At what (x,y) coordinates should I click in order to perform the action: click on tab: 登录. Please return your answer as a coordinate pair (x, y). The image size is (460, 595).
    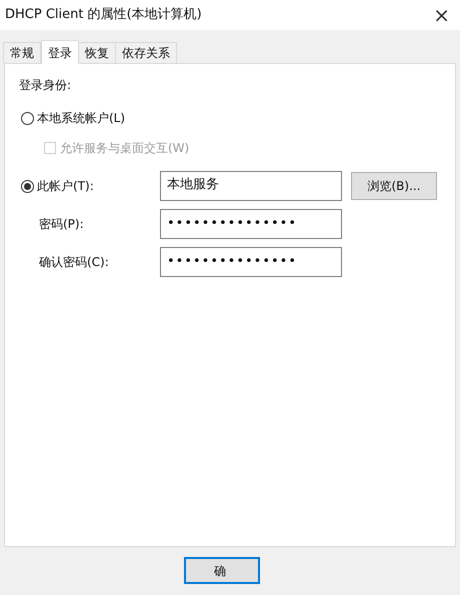
    Looking at the image, I should click on (60, 52).